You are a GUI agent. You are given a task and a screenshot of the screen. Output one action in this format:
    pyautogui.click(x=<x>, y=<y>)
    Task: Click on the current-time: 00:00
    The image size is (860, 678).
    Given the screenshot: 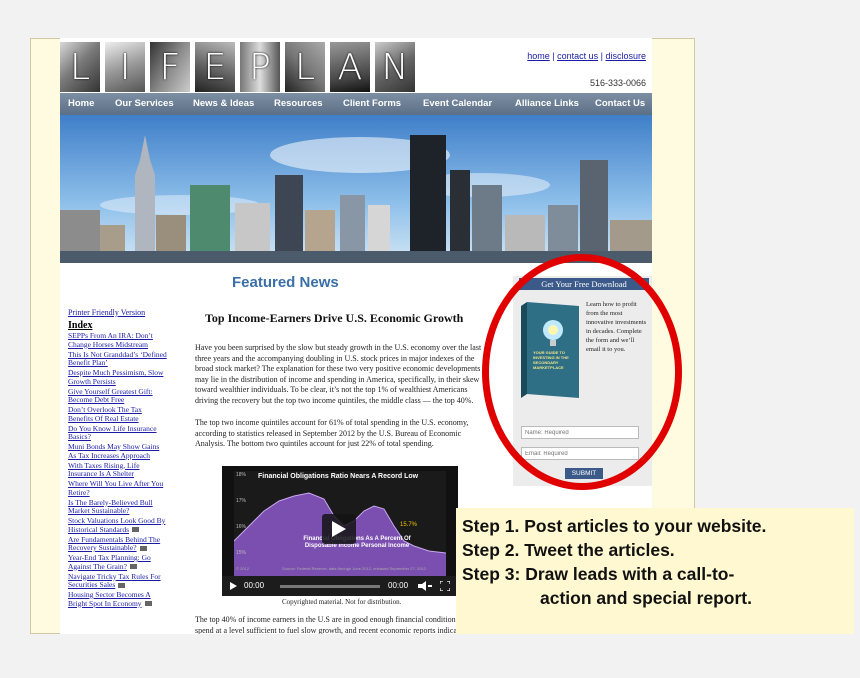 What is the action you would take?
    pyautogui.click(x=254, y=585)
    